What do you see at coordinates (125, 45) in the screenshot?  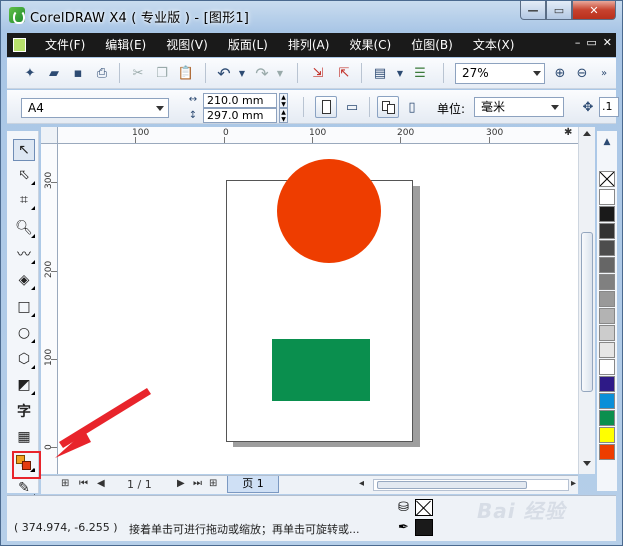 I see `menu-edit: 编辑(E)` at bounding box center [125, 45].